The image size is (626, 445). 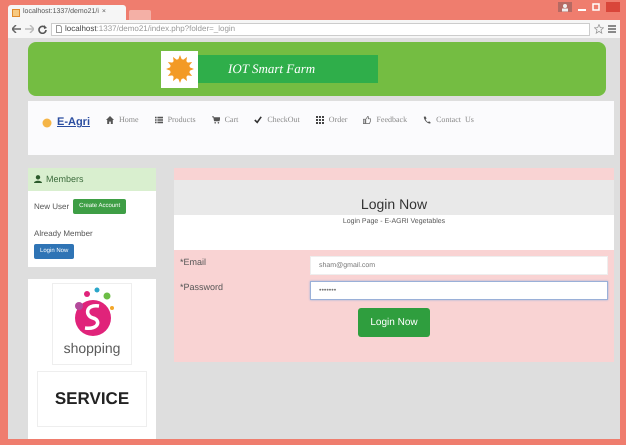 I want to click on card-title: Members, so click(x=65, y=179).